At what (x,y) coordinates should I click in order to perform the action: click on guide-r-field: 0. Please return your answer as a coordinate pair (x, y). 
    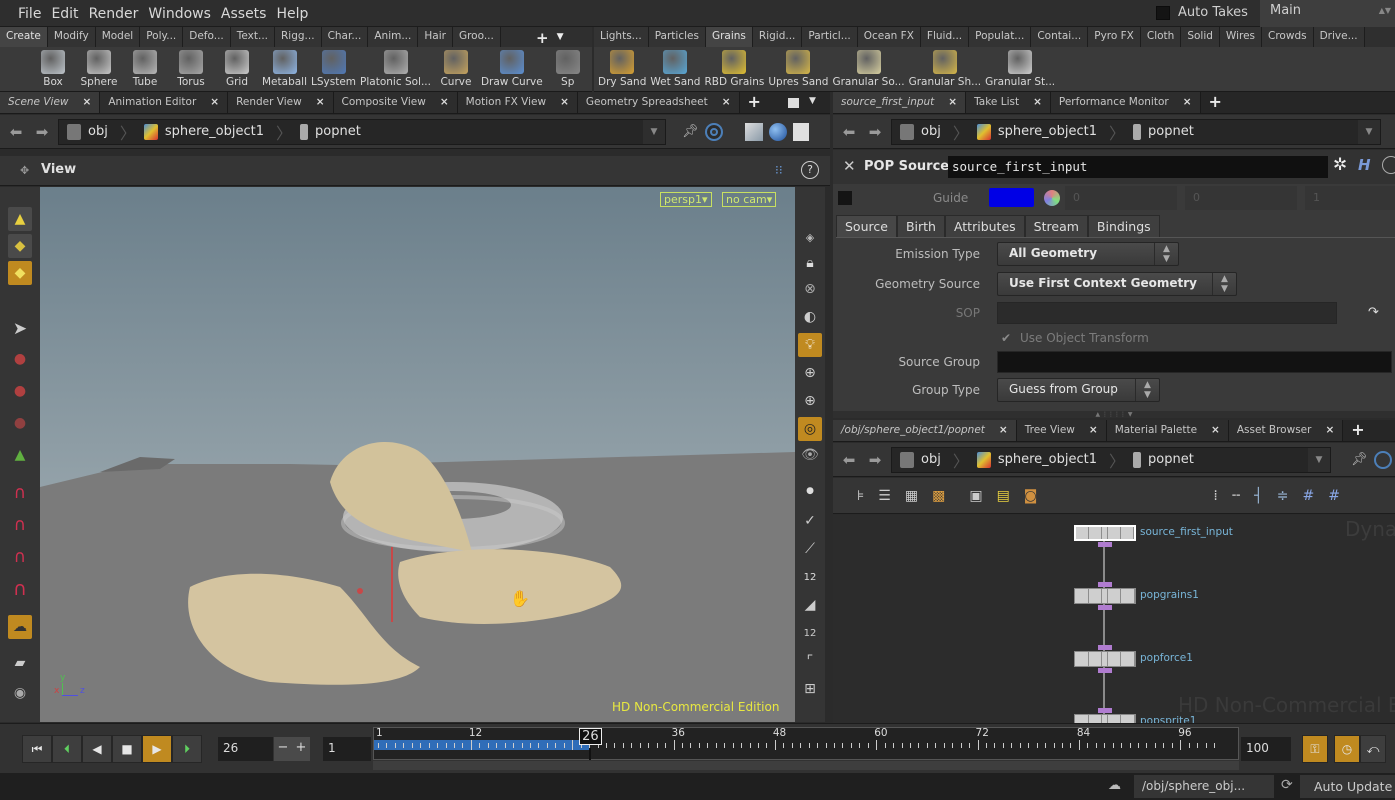
    Looking at the image, I should click on (1121, 198).